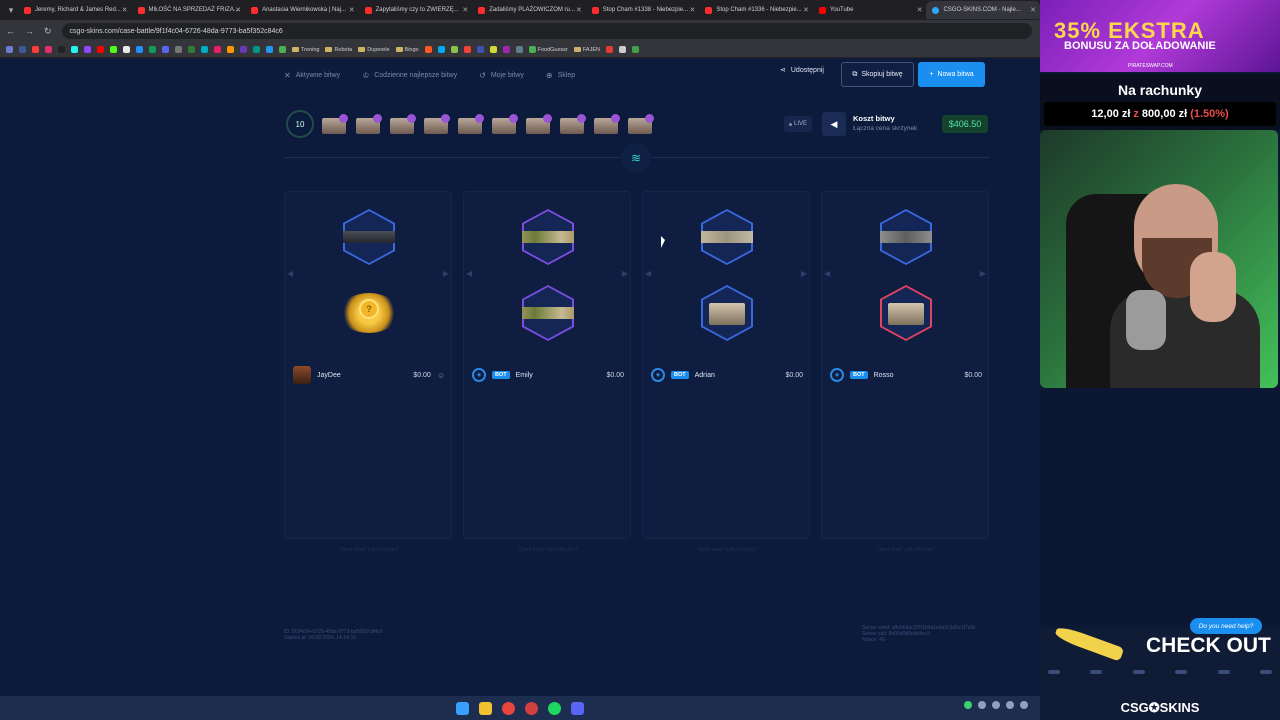 The width and height of the screenshot is (1280, 720). Describe the element at coordinates (48, 31) in the screenshot. I see `reload-icon: ↻` at that location.